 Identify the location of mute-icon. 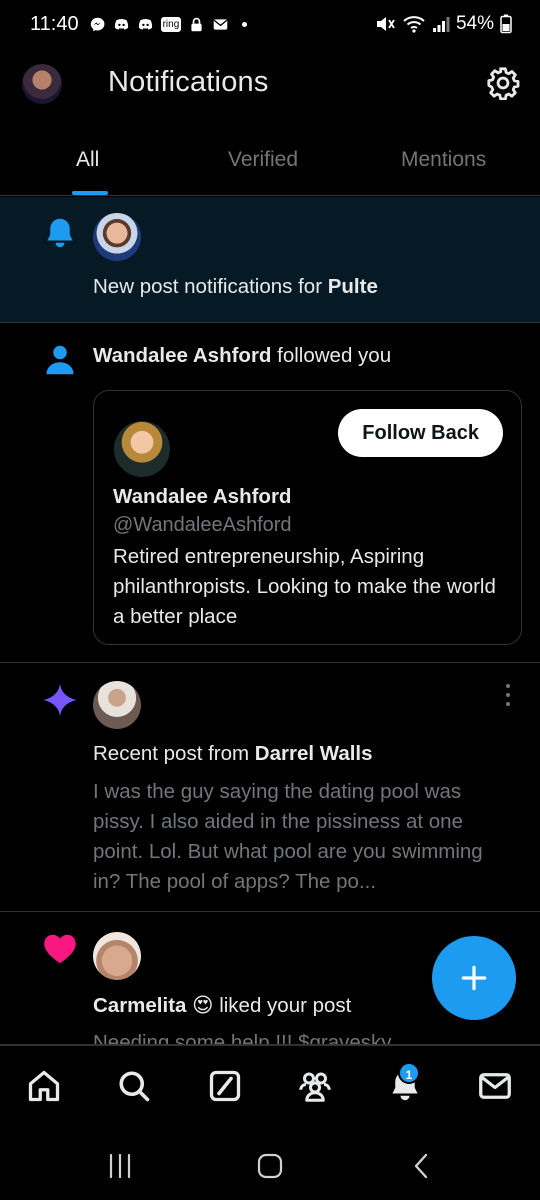
(385, 24).